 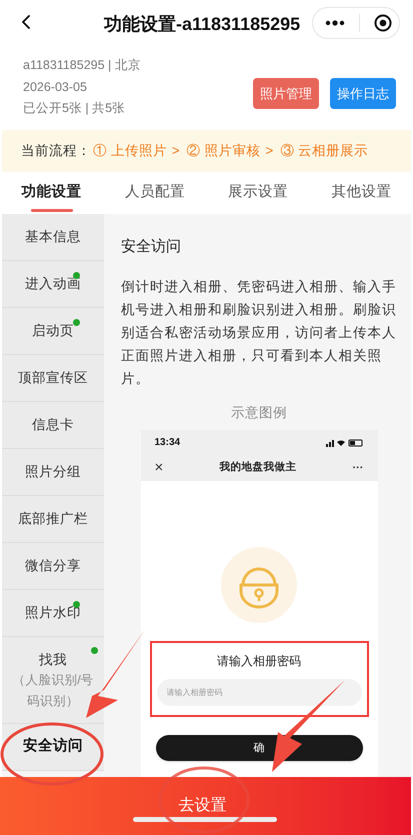 I want to click on page-title: 功能设置-a11831185295, so click(x=202, y=24).